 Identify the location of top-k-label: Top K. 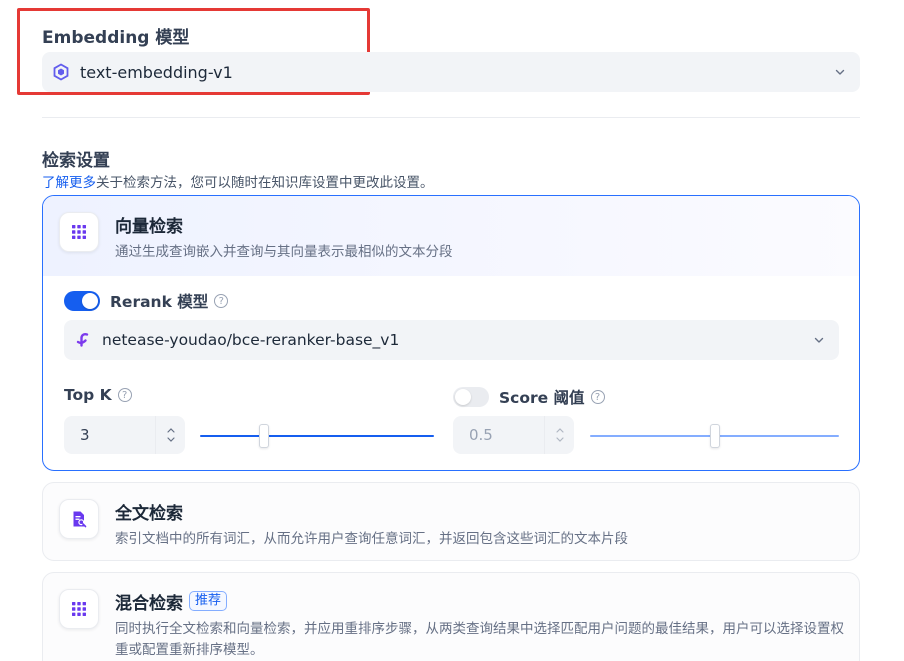
(88, 395).